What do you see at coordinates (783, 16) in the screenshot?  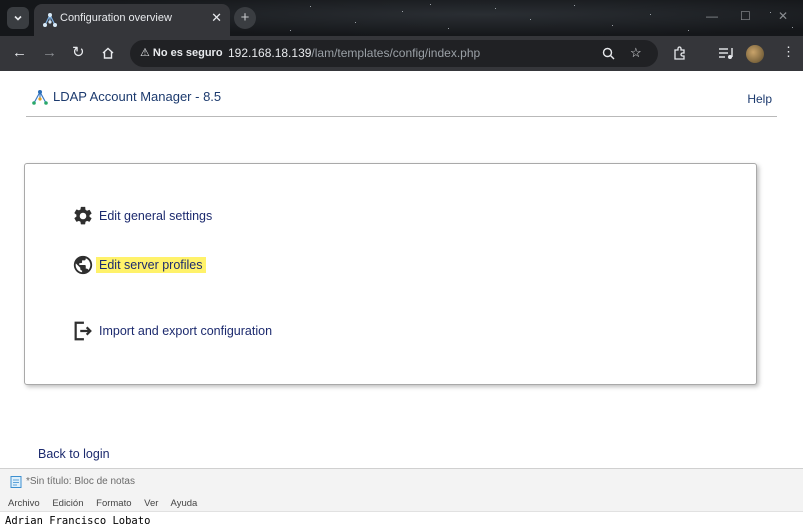 I see `close-window-icon: ✕` at bounding box center [783, 16].